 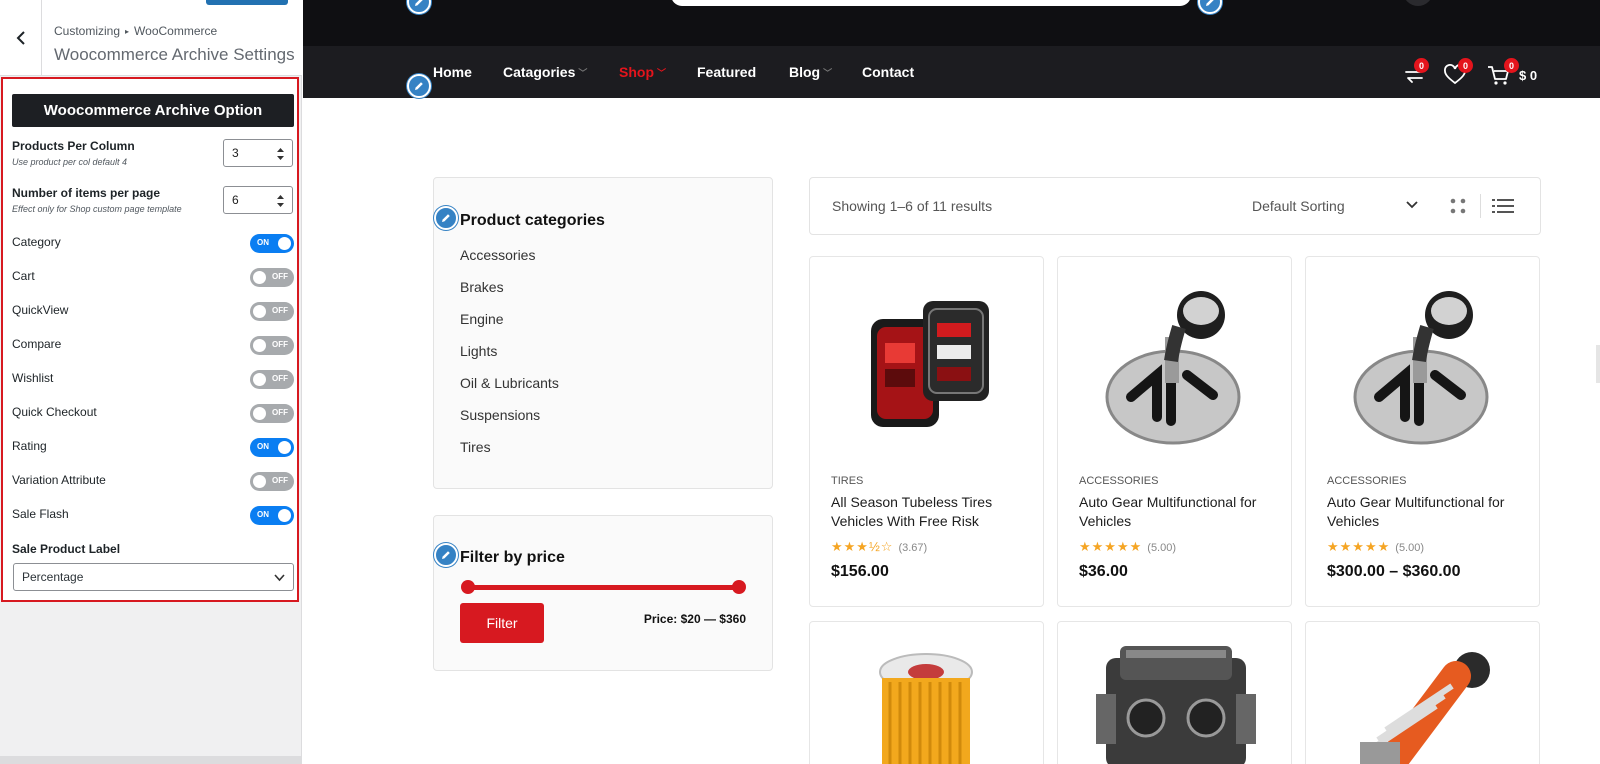 I want to click on product-category: TIRES, so click(x=847, y=481).